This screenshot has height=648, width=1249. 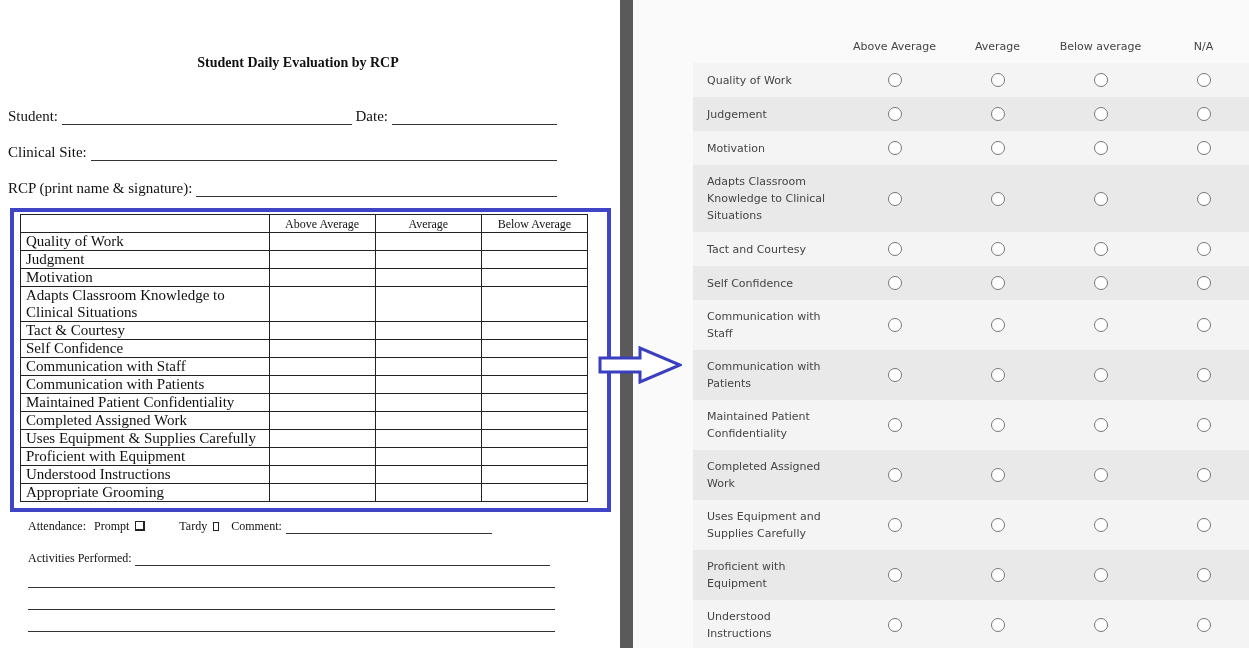 I want to click on criterion-label: Uses Equipment & Supplies Carefully, so click(x=145, y=438).